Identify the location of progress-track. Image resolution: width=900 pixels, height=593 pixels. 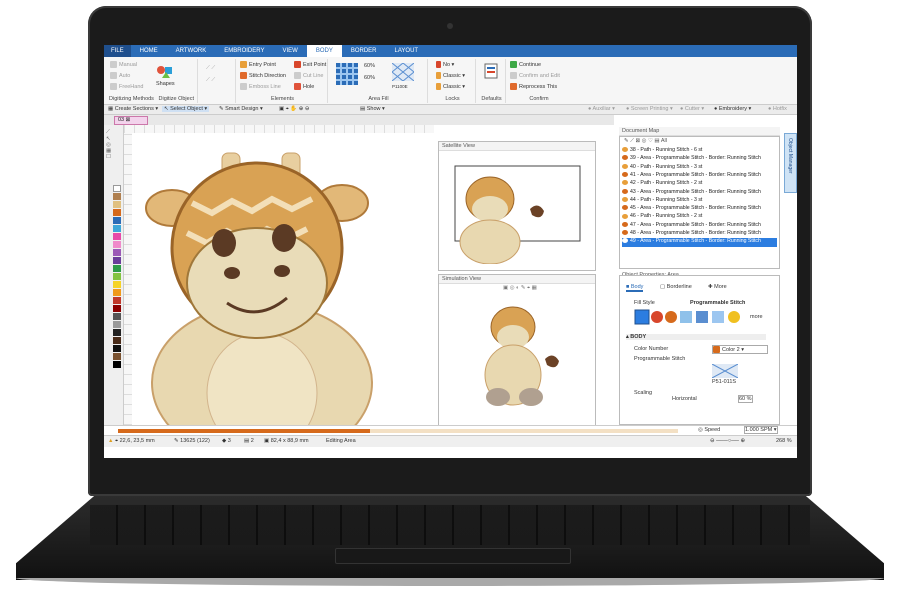
(398, 431).